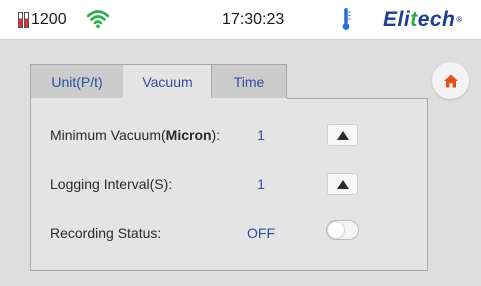 This screenshot has height=286, width=481. What do you see at coordinates (261, 184) in the screenshot?
I see `logging-interval-value: 1` at bounding box center [261, 184].